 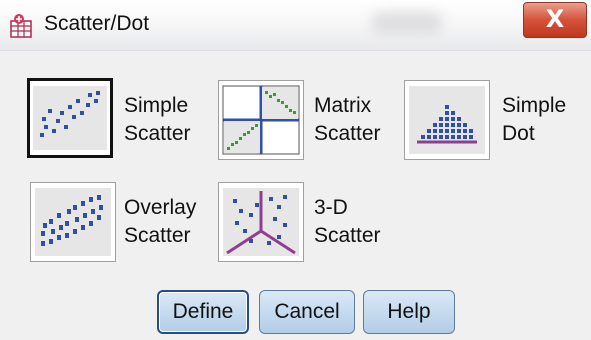 I want to click on 3d-scatter-icon, so click(x=261, y=222).